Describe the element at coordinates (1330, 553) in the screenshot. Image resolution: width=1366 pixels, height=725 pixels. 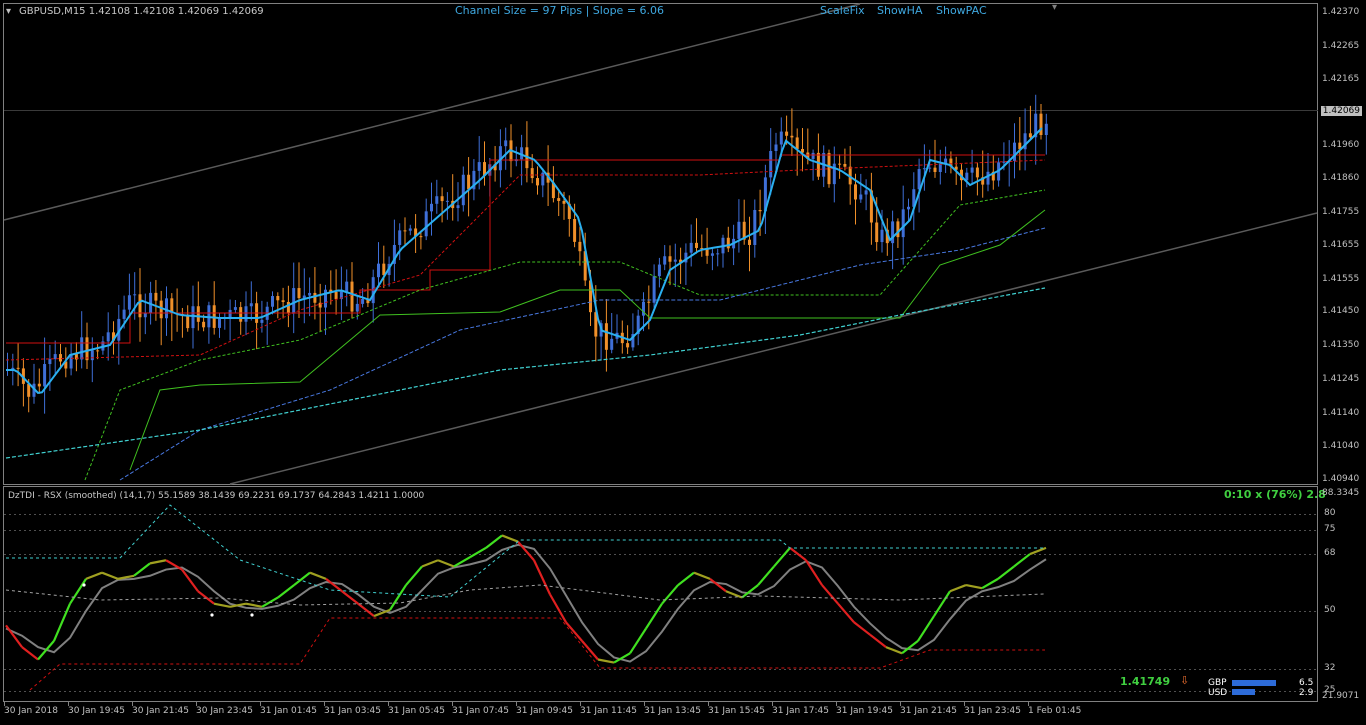
I see `indicator-level-label: 68` at that location.